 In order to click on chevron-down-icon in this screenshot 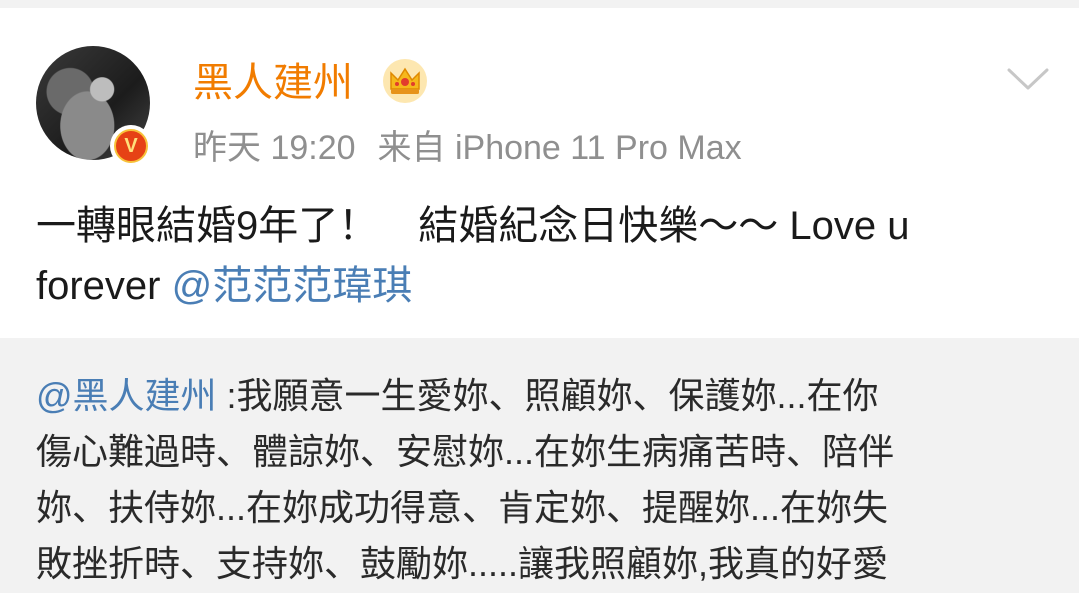, I will do `click(1028, 79)`.